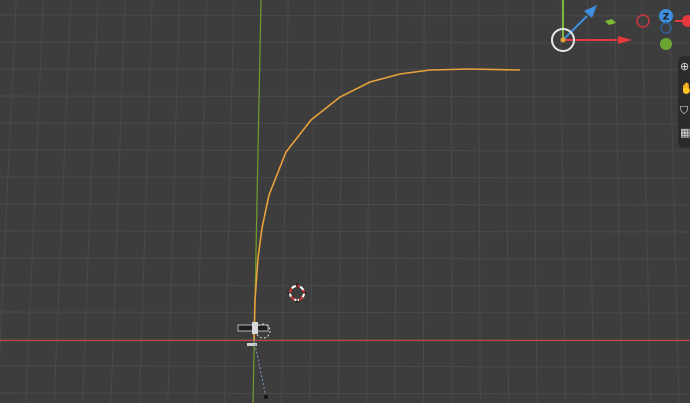  I want to click on y-ball-icon, so click(666, 44).